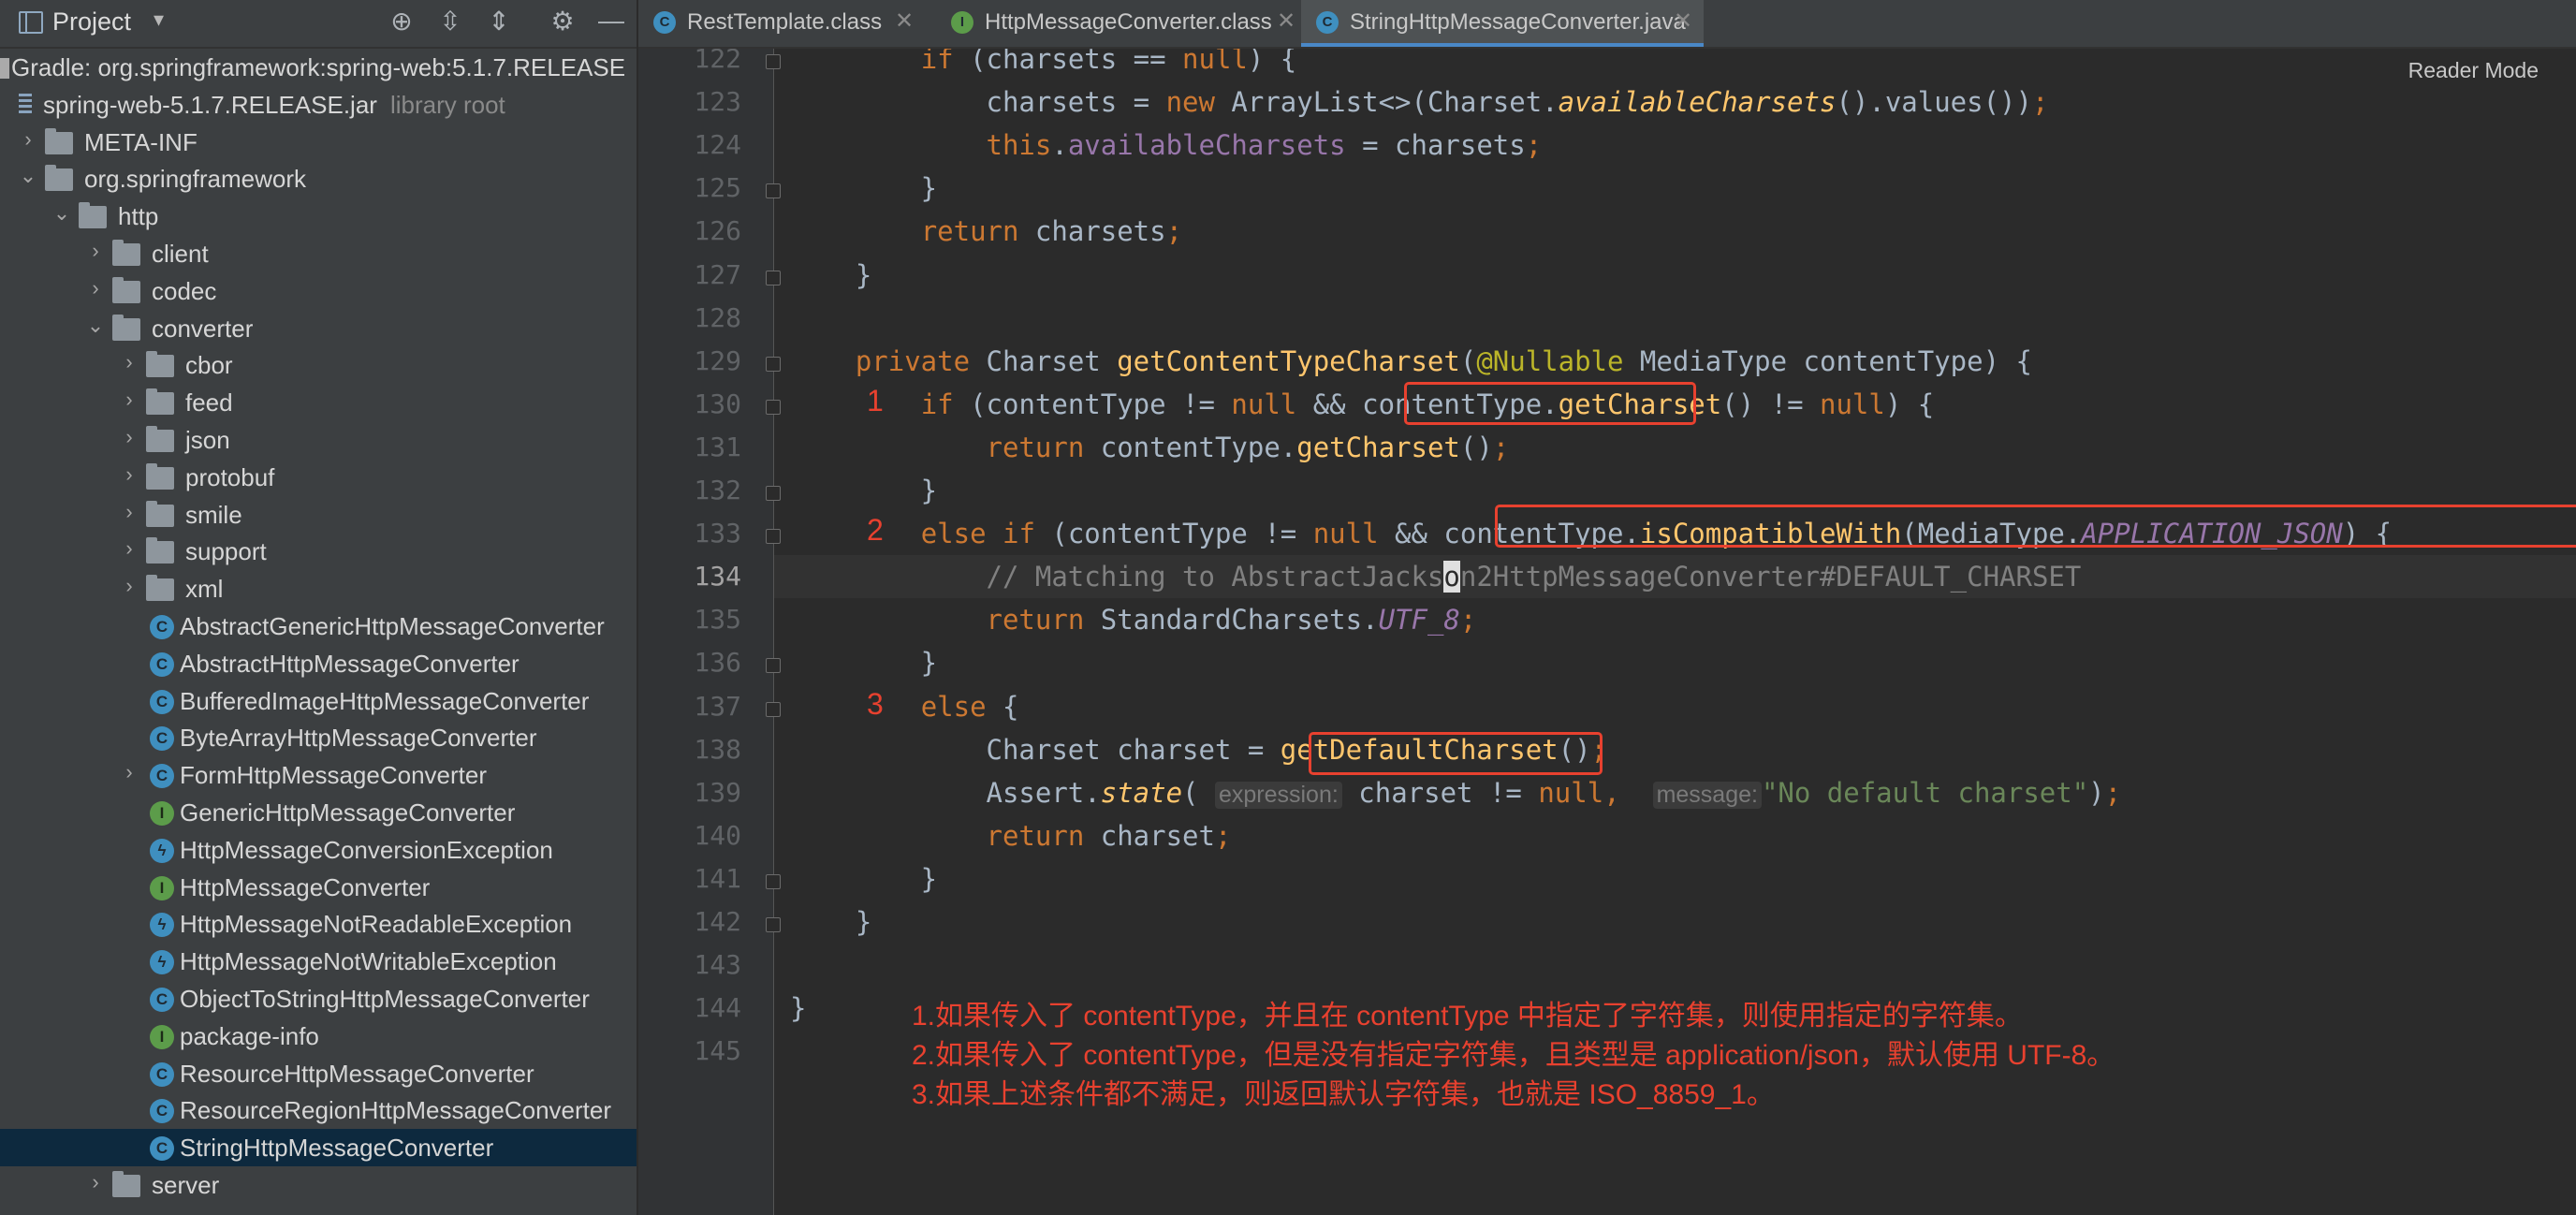  What do you see at coordinates (318, 999) in the screenshot?
I see `tree-item-objecttostringhttpmessageconverter: C ObjectToStringHttpMessageConverter` at bounding box center [318, 999].